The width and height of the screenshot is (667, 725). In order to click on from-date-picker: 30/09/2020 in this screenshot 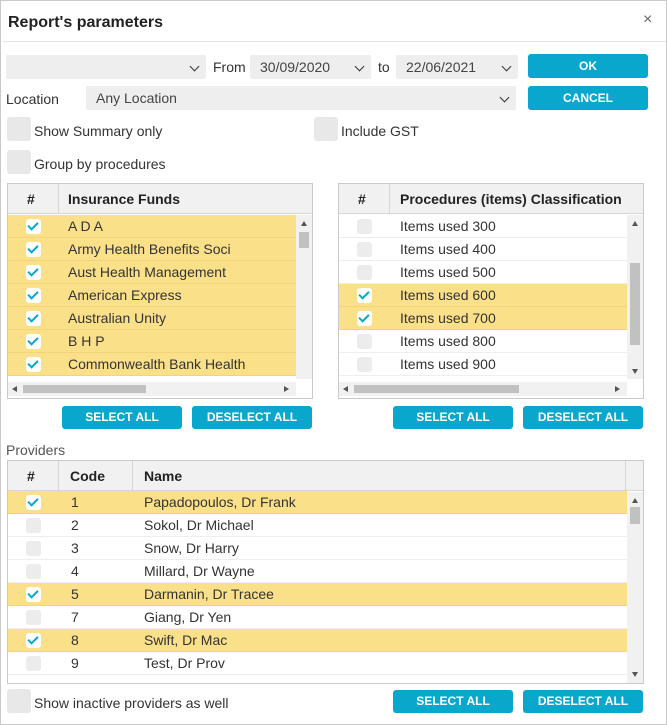, I will do `click(310, 67)`.